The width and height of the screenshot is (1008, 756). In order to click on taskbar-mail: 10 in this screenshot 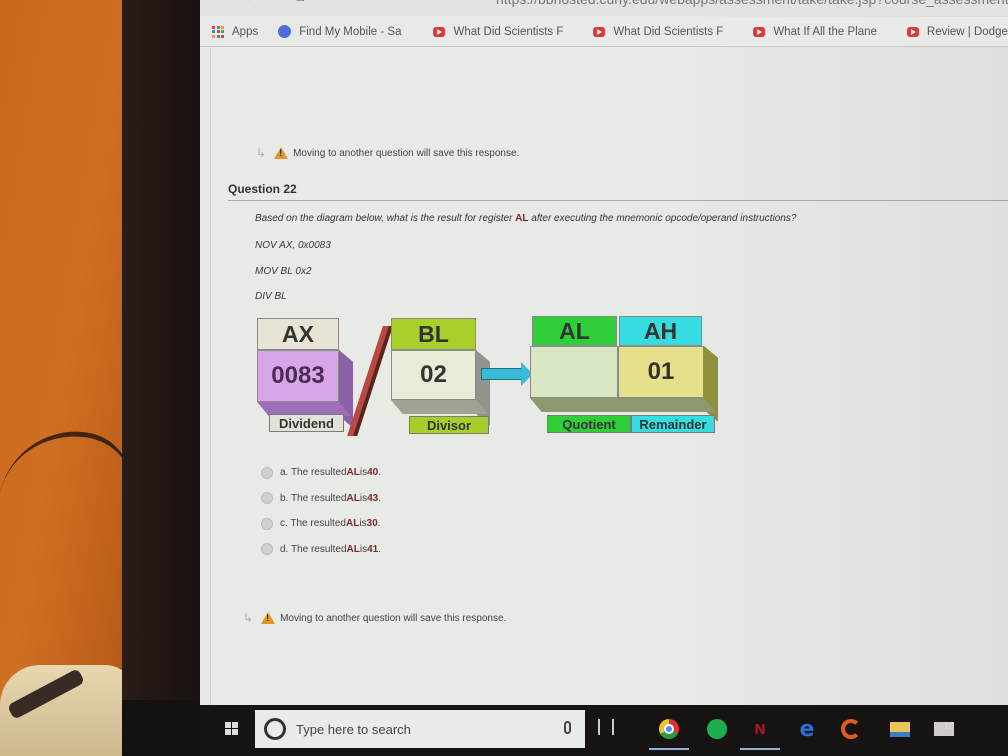, I will do `click(944, 729)`.